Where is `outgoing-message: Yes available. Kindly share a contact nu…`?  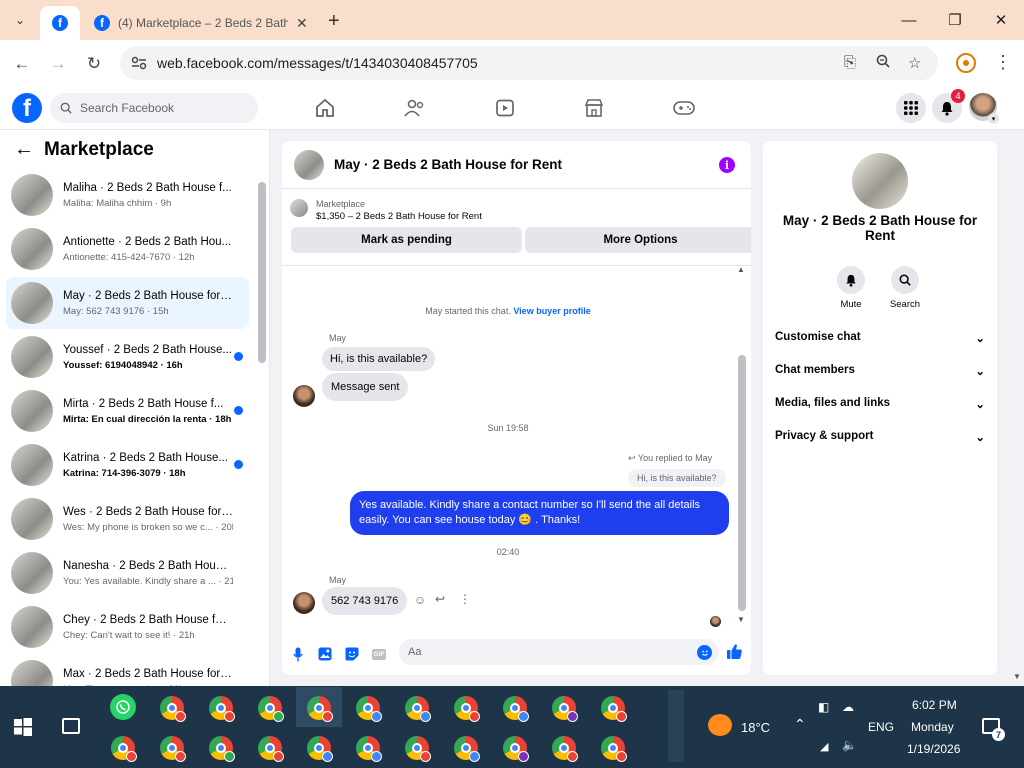
outgoing-message: Yes available. Kindly share a contact nu… is located at coordinates (539, 513).